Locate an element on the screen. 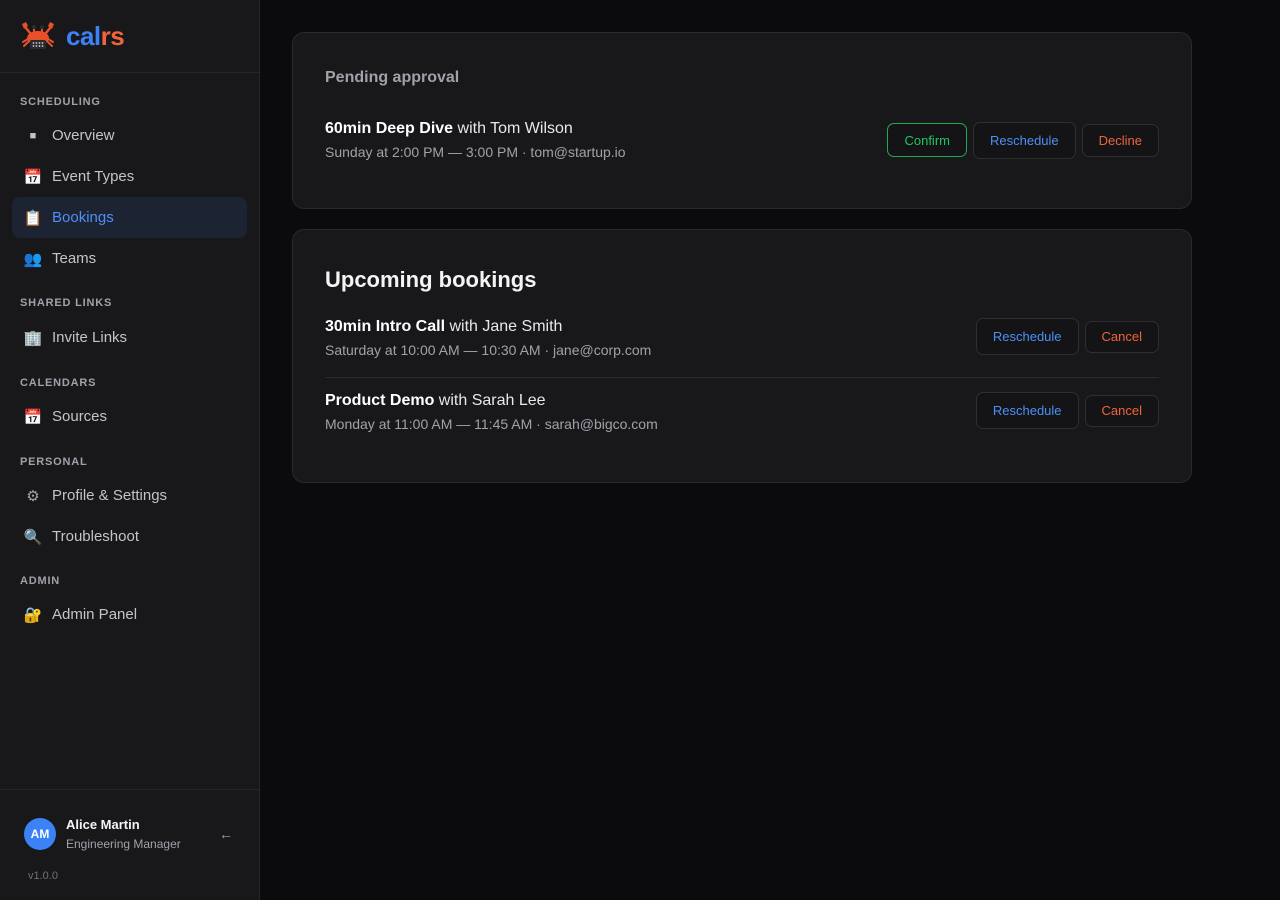  confirm-button: Confirm is located at coordinates (927, 140).